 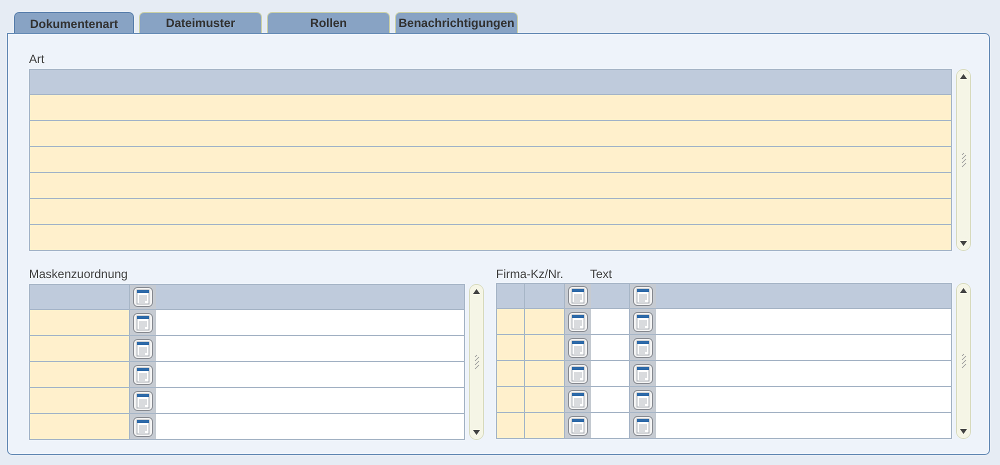 I want to click on tab: Rollen, so click(x=328, y=22).